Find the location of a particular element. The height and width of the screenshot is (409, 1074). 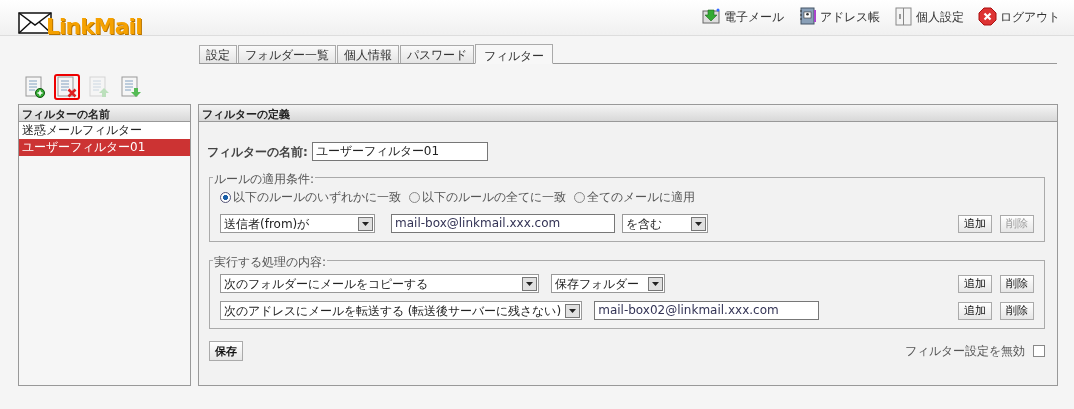

panel-icon is located at coordinates (903, 16).